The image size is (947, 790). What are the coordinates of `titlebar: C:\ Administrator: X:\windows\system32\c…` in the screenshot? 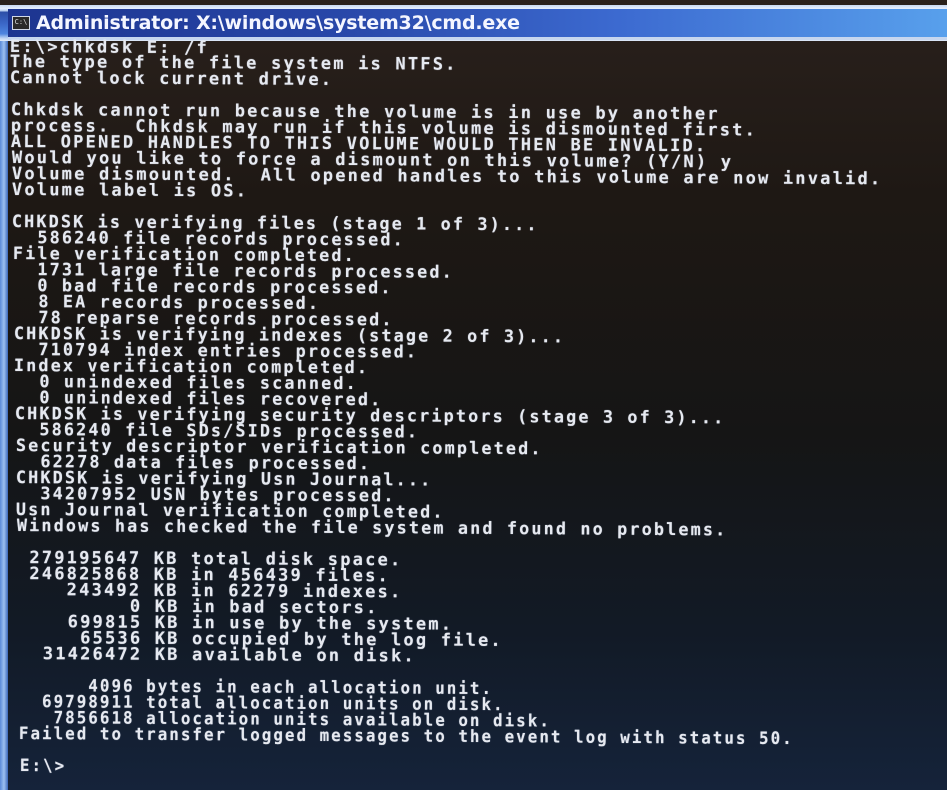 It's located at (477, 23).